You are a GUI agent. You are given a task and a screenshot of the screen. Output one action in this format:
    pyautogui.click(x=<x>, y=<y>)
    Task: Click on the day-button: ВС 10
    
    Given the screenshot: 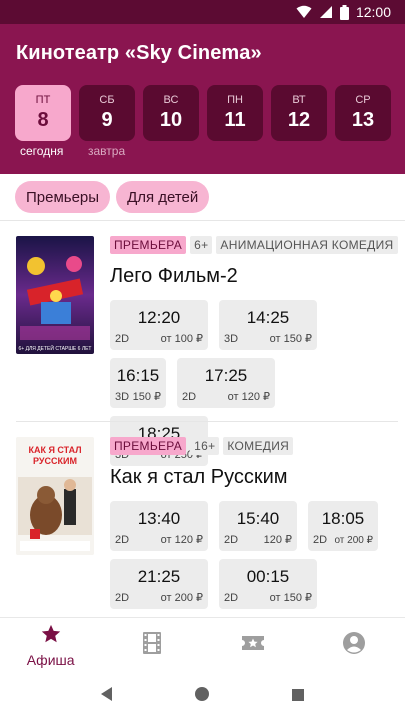 What is the action you would take?
    pyautogui.click(x=171, y=113)
    